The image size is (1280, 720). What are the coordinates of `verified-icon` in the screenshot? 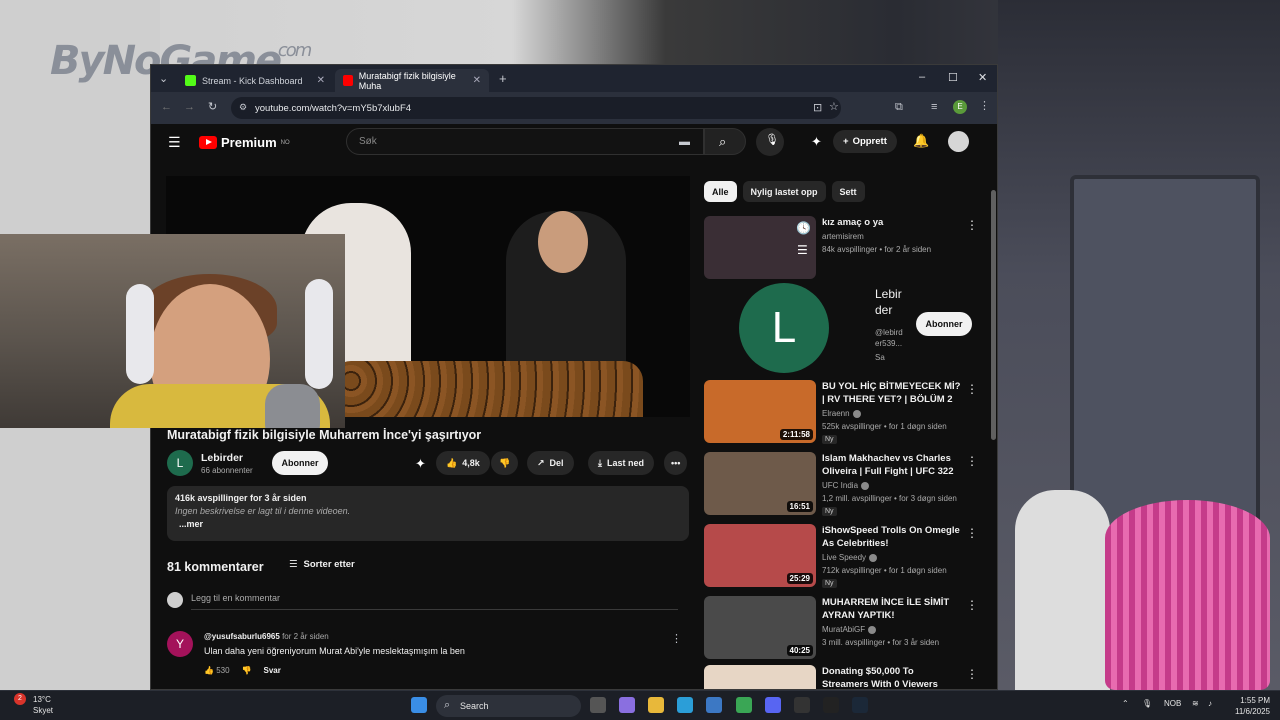 It's located at (872, 629).